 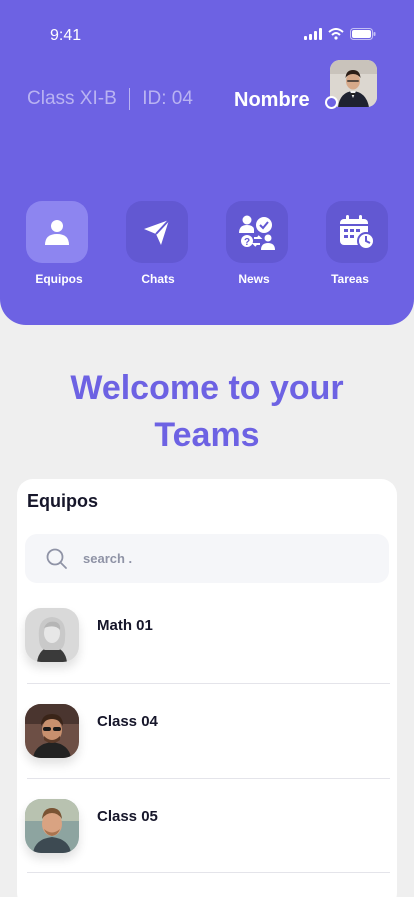 What do you see at coordinates (127, 721) in the screenshot?
I see `team-name: Class 04` at bounding box center [127, 721].